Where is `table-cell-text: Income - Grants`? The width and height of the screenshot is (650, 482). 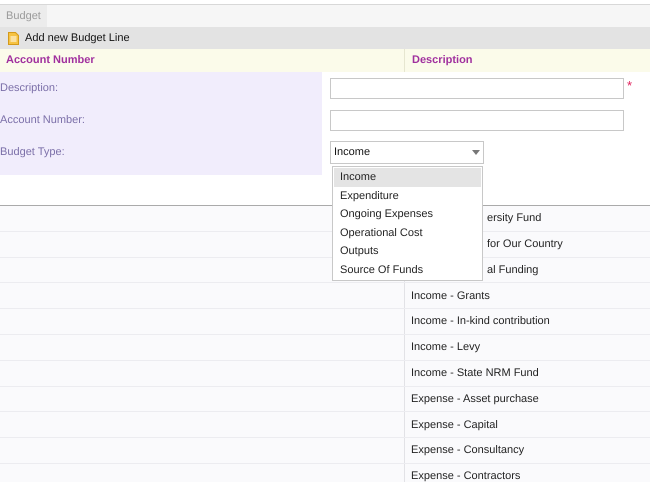 table-cell-text: Income - Grants is located at coordinates (450, 296).